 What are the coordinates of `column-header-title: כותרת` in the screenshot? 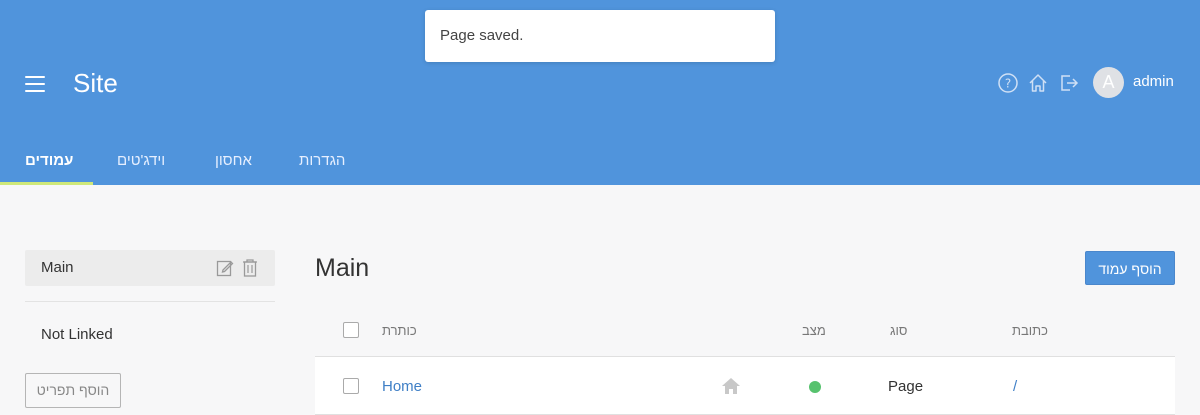 It's located at (399, 330).